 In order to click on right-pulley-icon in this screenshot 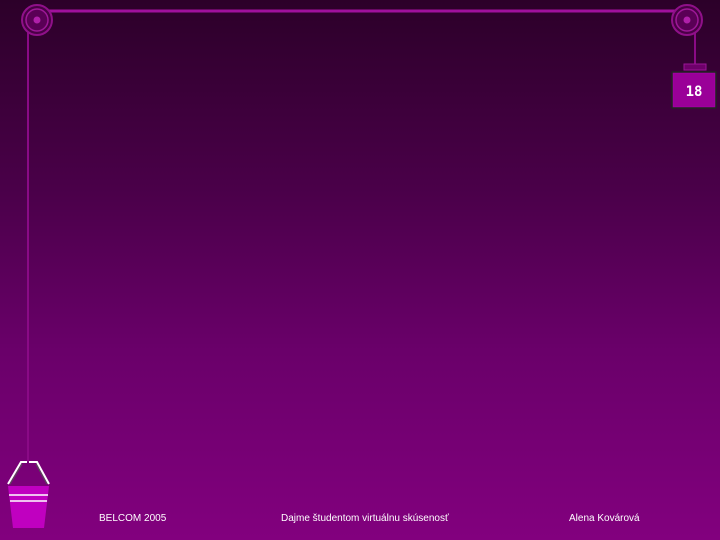, I will do `click(687, 20)`.